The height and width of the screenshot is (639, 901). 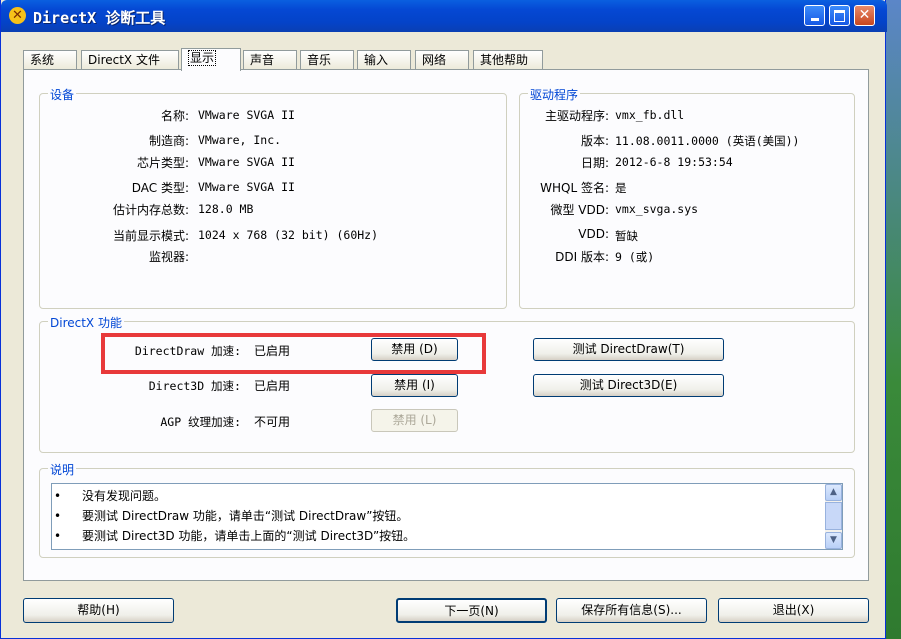 I want to click on direct3d-accel-label: Direct3D 加速:, so click(x=194, y=386).